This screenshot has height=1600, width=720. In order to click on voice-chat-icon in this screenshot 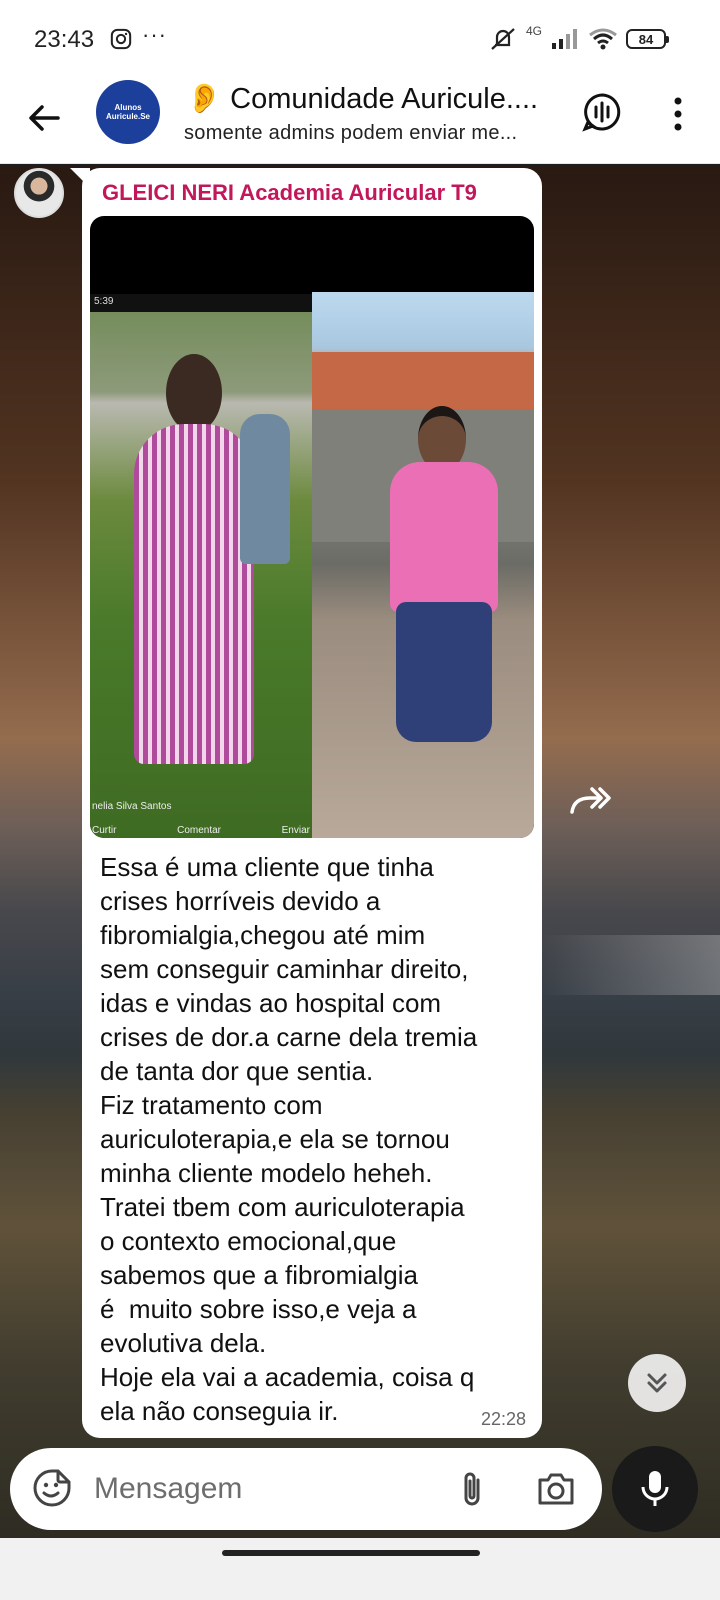, I will do `click(602, 112)`.